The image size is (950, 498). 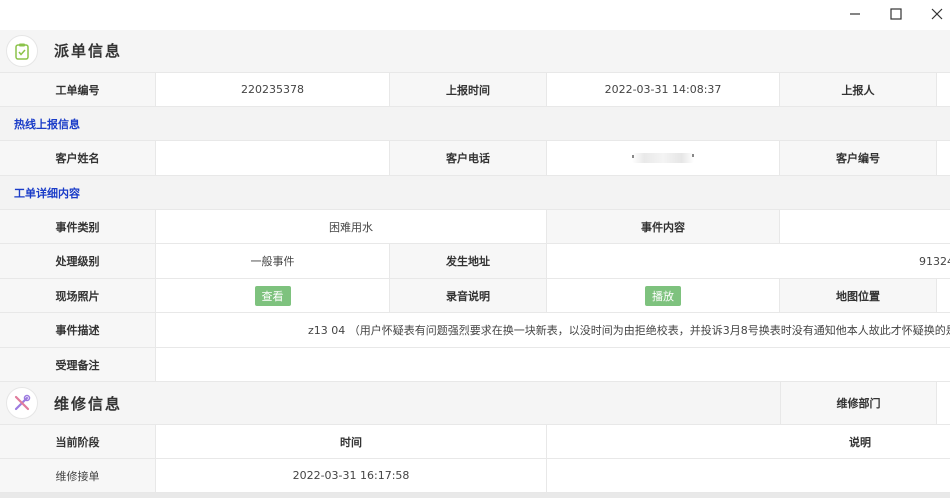 I want to click on close-icon, so click(x=937, y=14).